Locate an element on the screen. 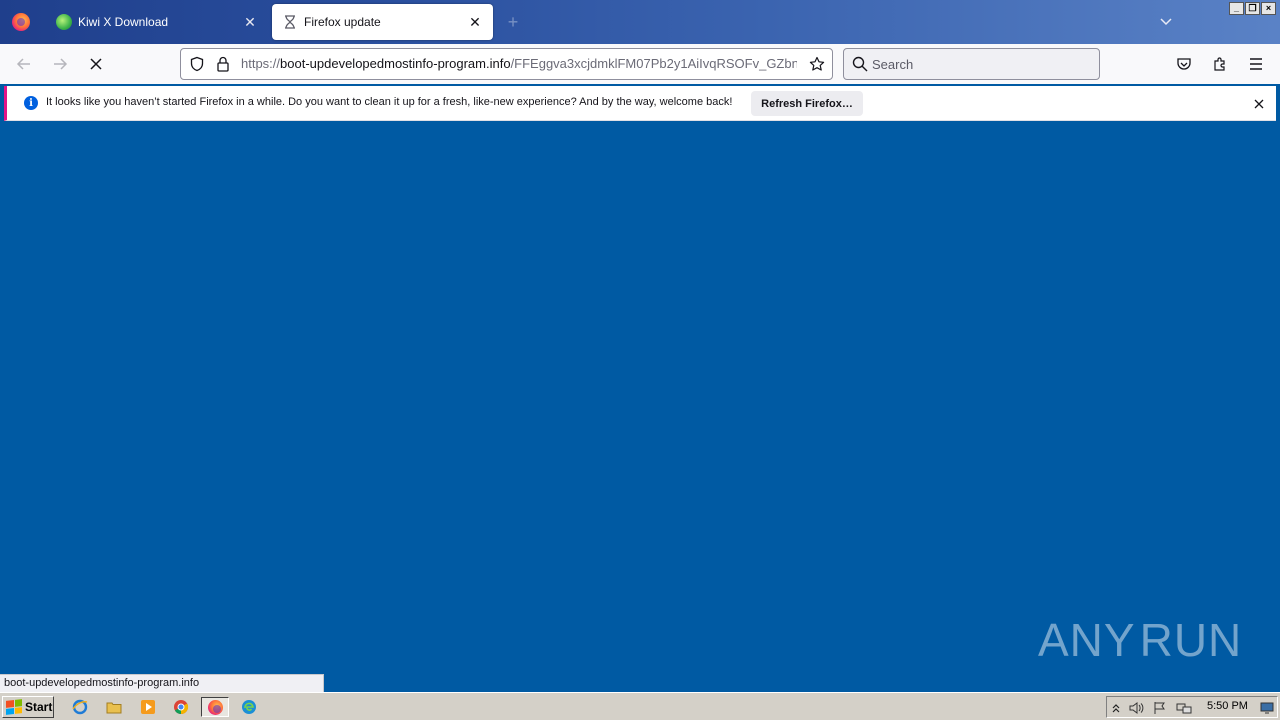 This screenshot has height=720, width=1280. watermark-text-right: RUN is located at coordinates (1191, 640).